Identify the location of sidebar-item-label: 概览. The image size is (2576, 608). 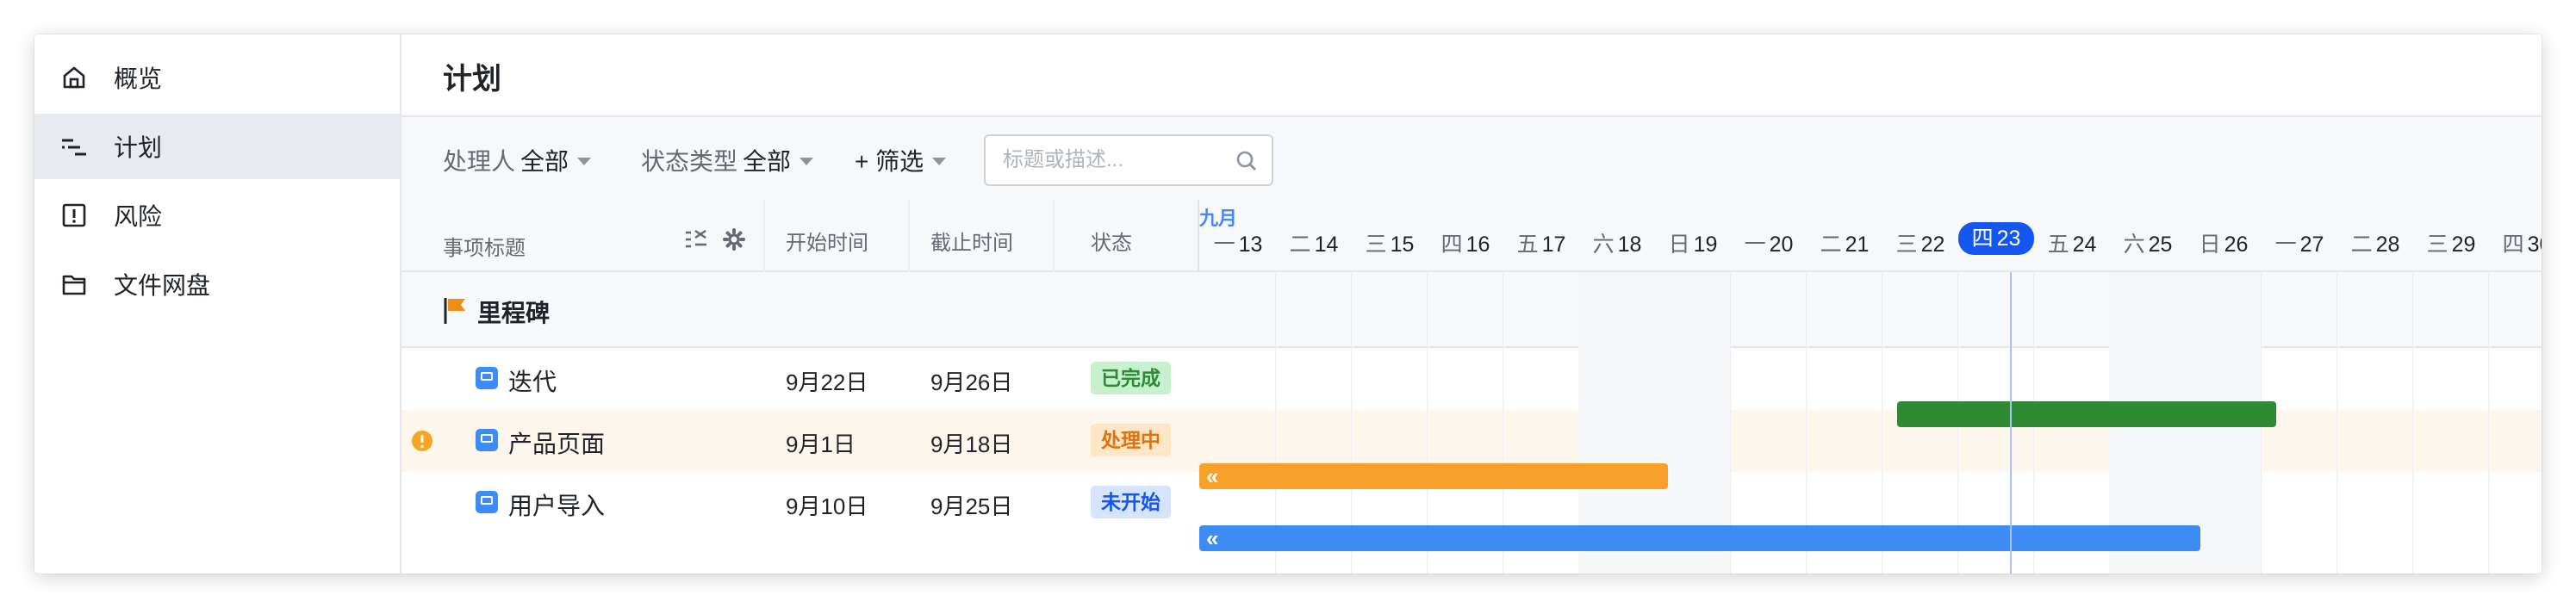
(139, 78).